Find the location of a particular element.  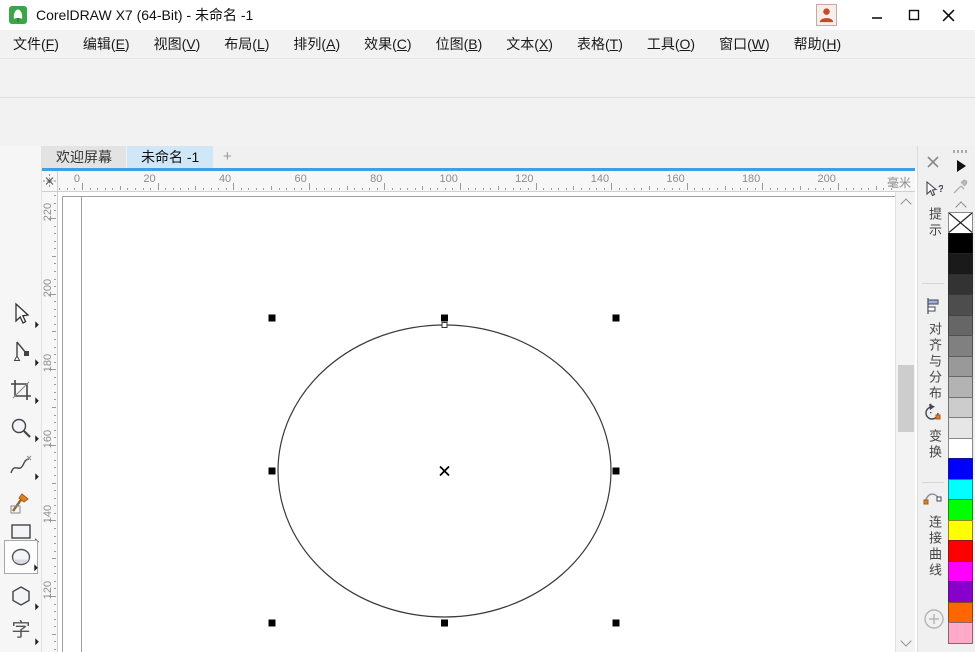

tab-welcome-label: 欢迎屏幕 is located at coordinates (84, 157).